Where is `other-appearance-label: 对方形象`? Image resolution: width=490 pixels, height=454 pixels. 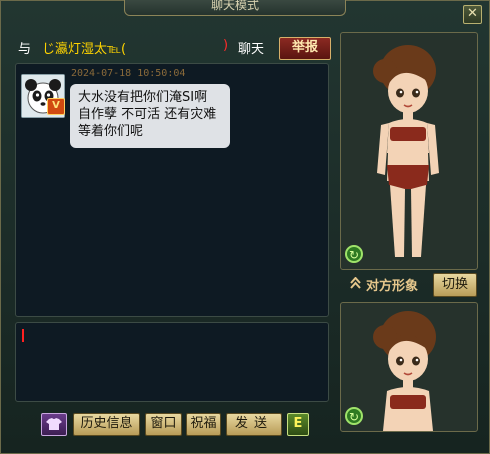
other-appearance-label: 对方形象 is located at coordinates (392, 286).